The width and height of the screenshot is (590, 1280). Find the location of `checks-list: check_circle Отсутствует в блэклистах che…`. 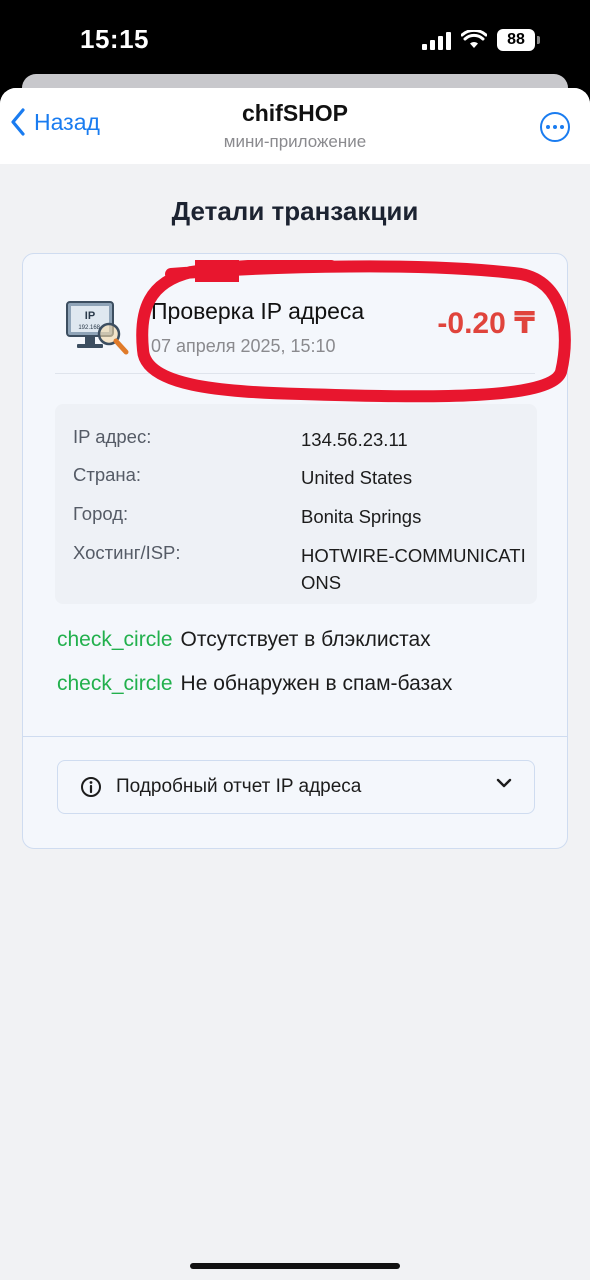

checks-list: check_circle Отсутствует в блэклистах che… is located at coordinates (254, 672).